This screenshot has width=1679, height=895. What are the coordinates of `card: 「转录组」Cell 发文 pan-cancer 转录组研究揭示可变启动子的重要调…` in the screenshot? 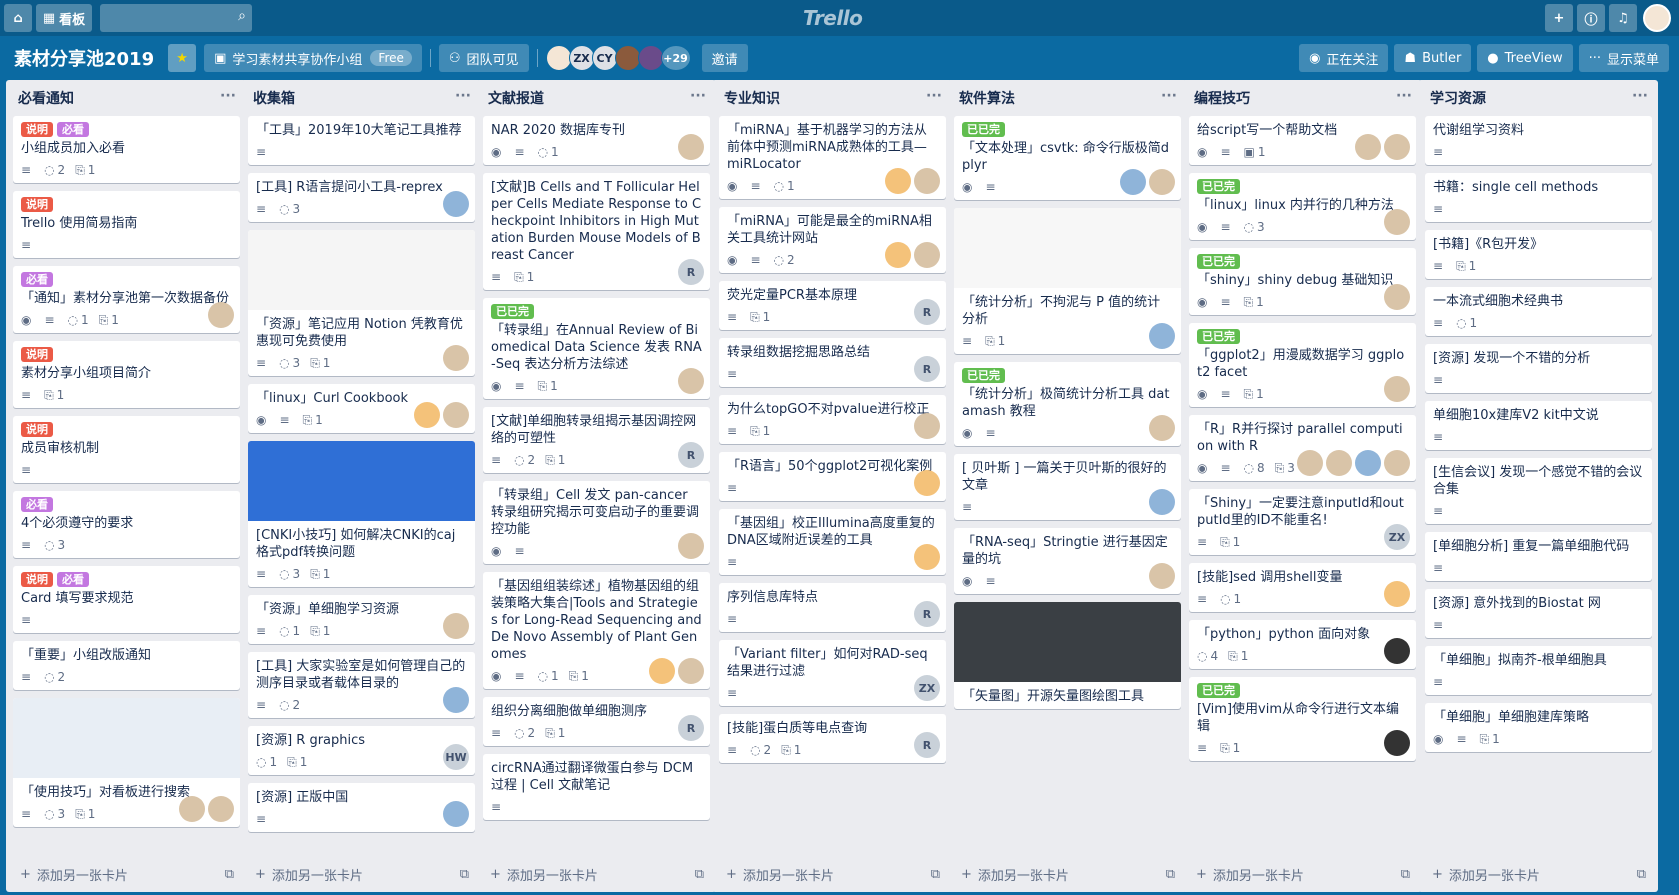 It's located at (596, 522).